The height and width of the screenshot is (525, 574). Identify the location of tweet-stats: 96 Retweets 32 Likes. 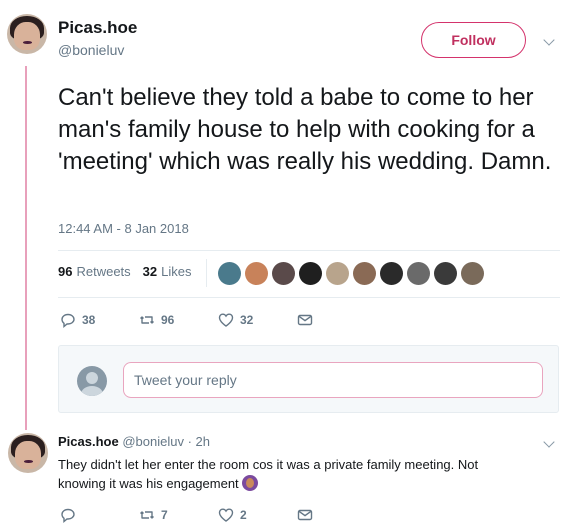
(125, 271).